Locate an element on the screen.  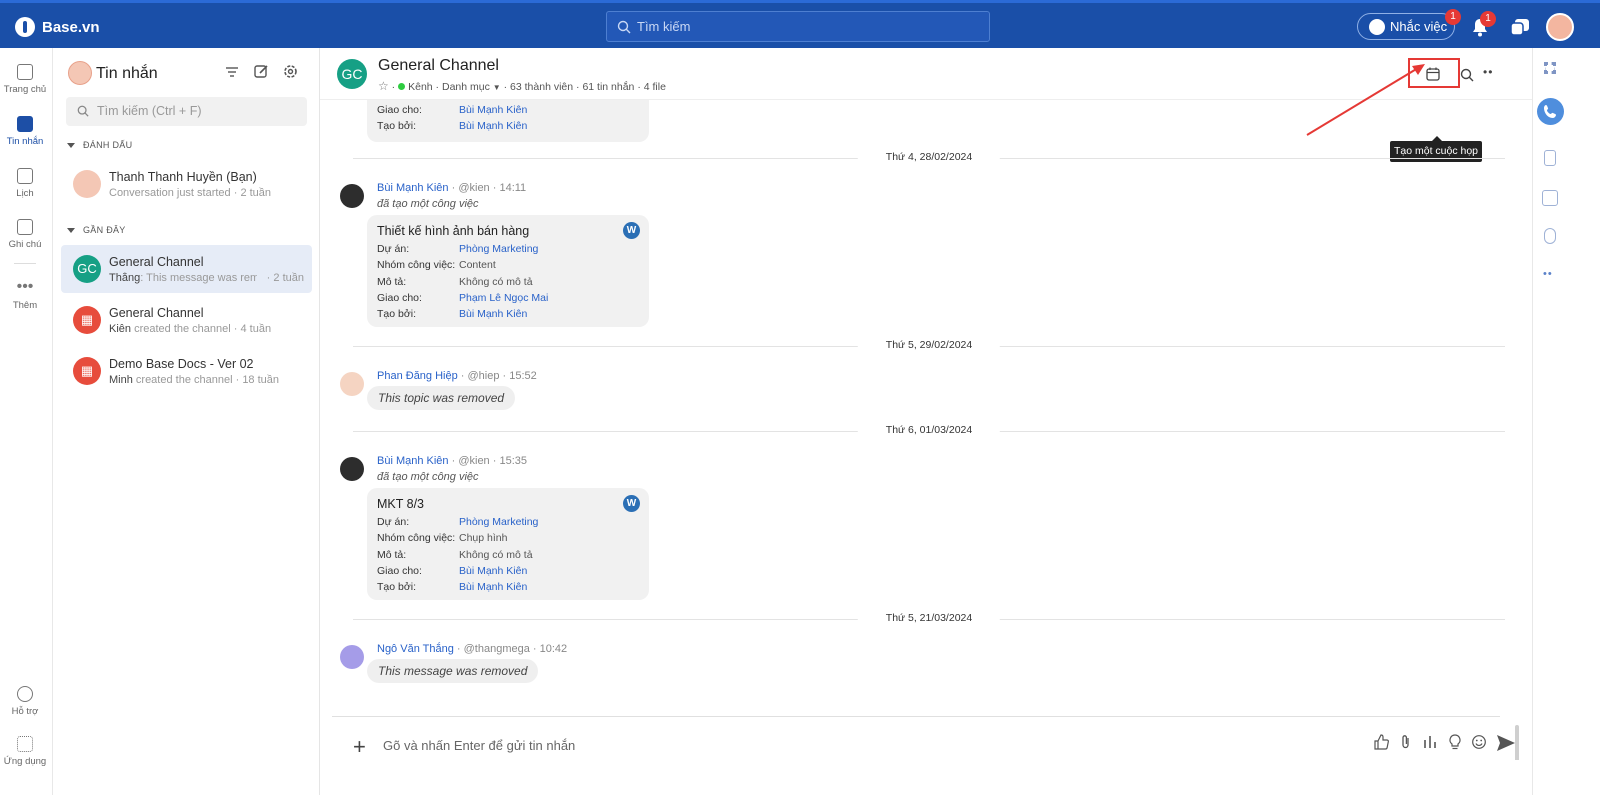
sidebar-user-avatar is located at coordinates (80, 73).